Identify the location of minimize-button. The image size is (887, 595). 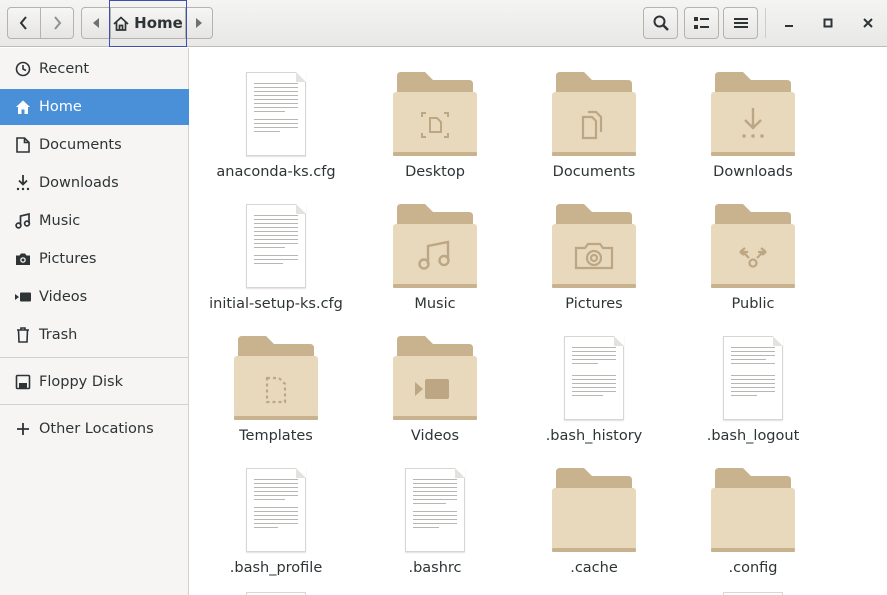
(789, 23).